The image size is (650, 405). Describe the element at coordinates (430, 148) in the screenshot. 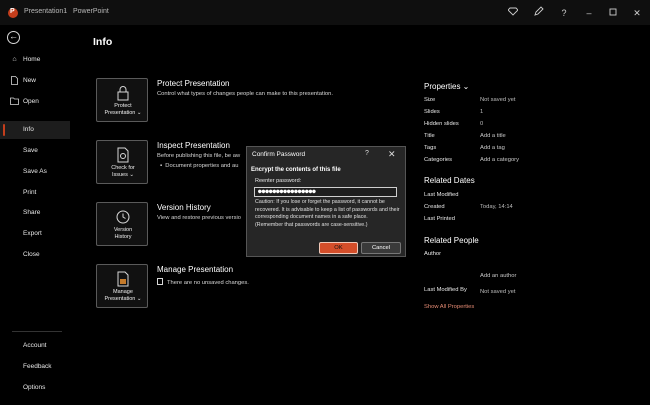

I see `prop-tags-key: Tags` at that location.